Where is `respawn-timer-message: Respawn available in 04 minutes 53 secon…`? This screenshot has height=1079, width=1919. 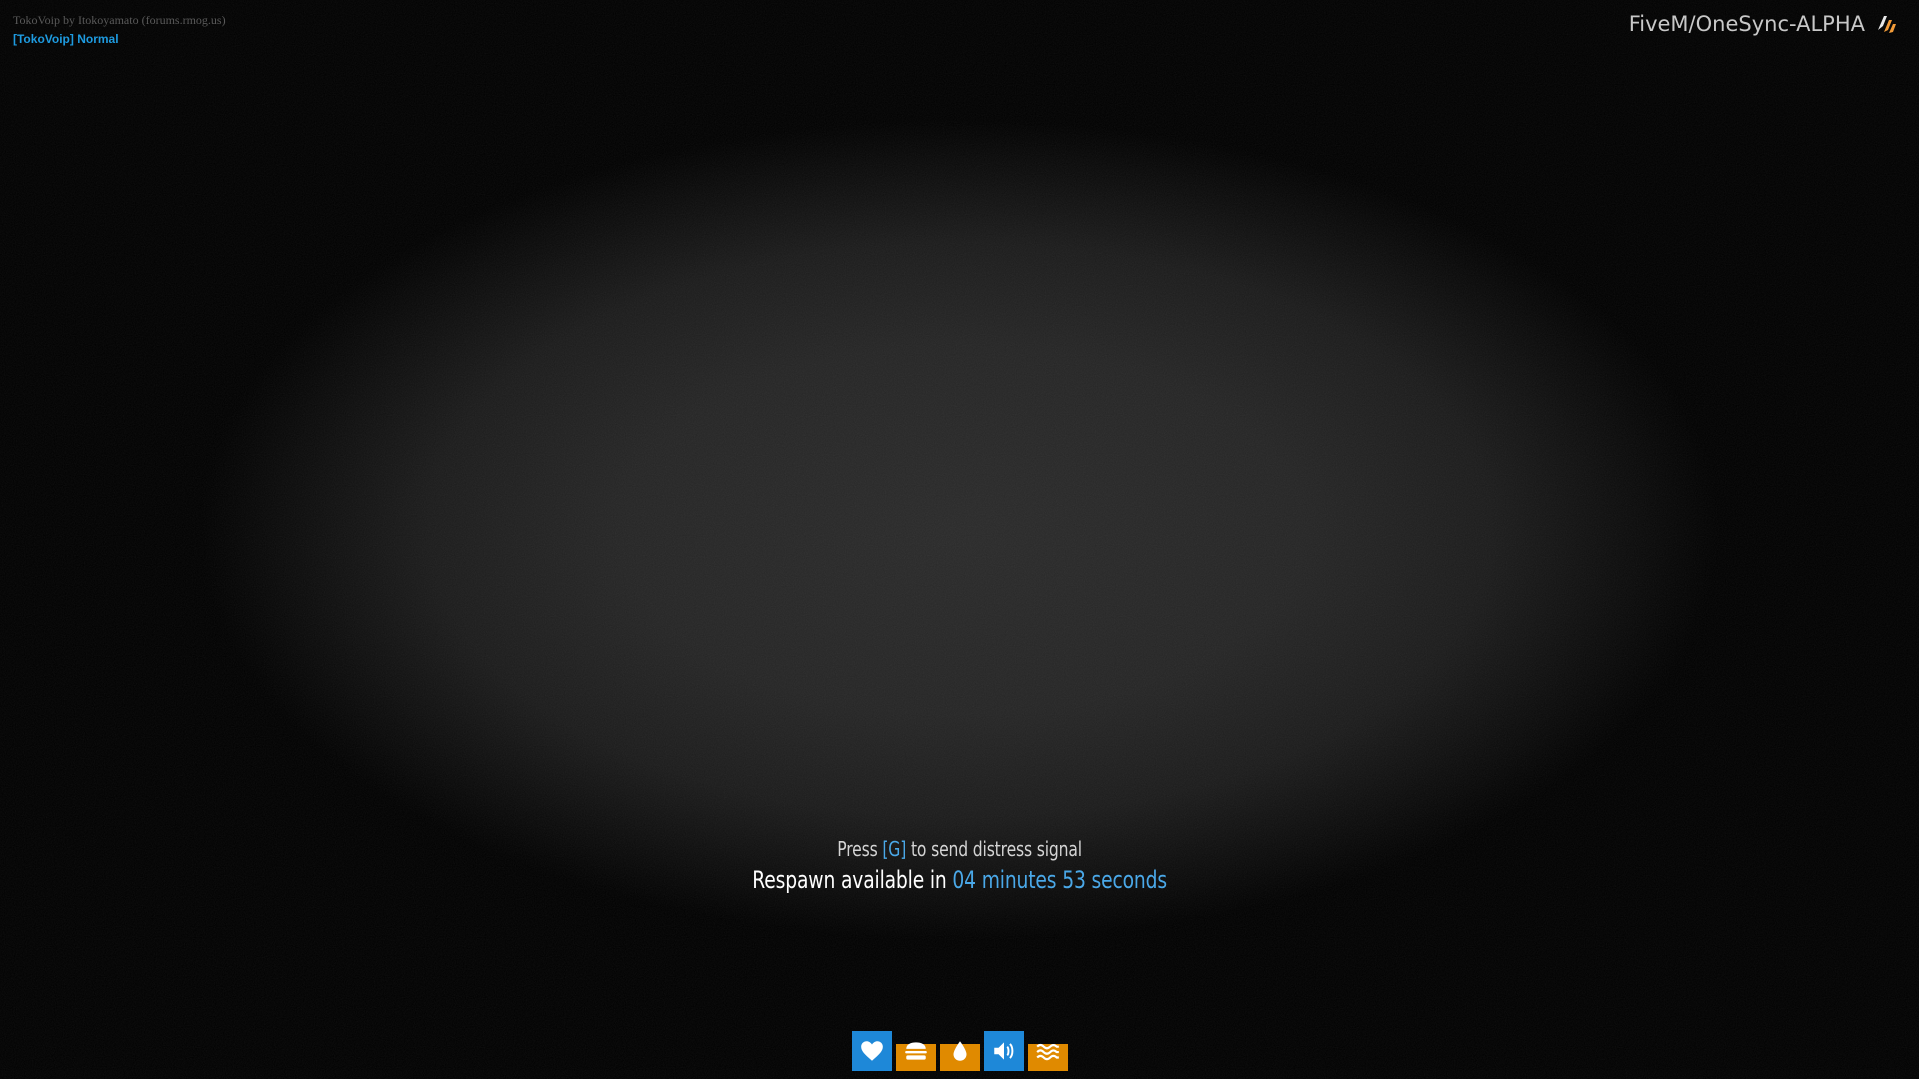
respawn-timer-message: Respawn available in 04 minutes 53 secon… is located at coordinates (959, 880).